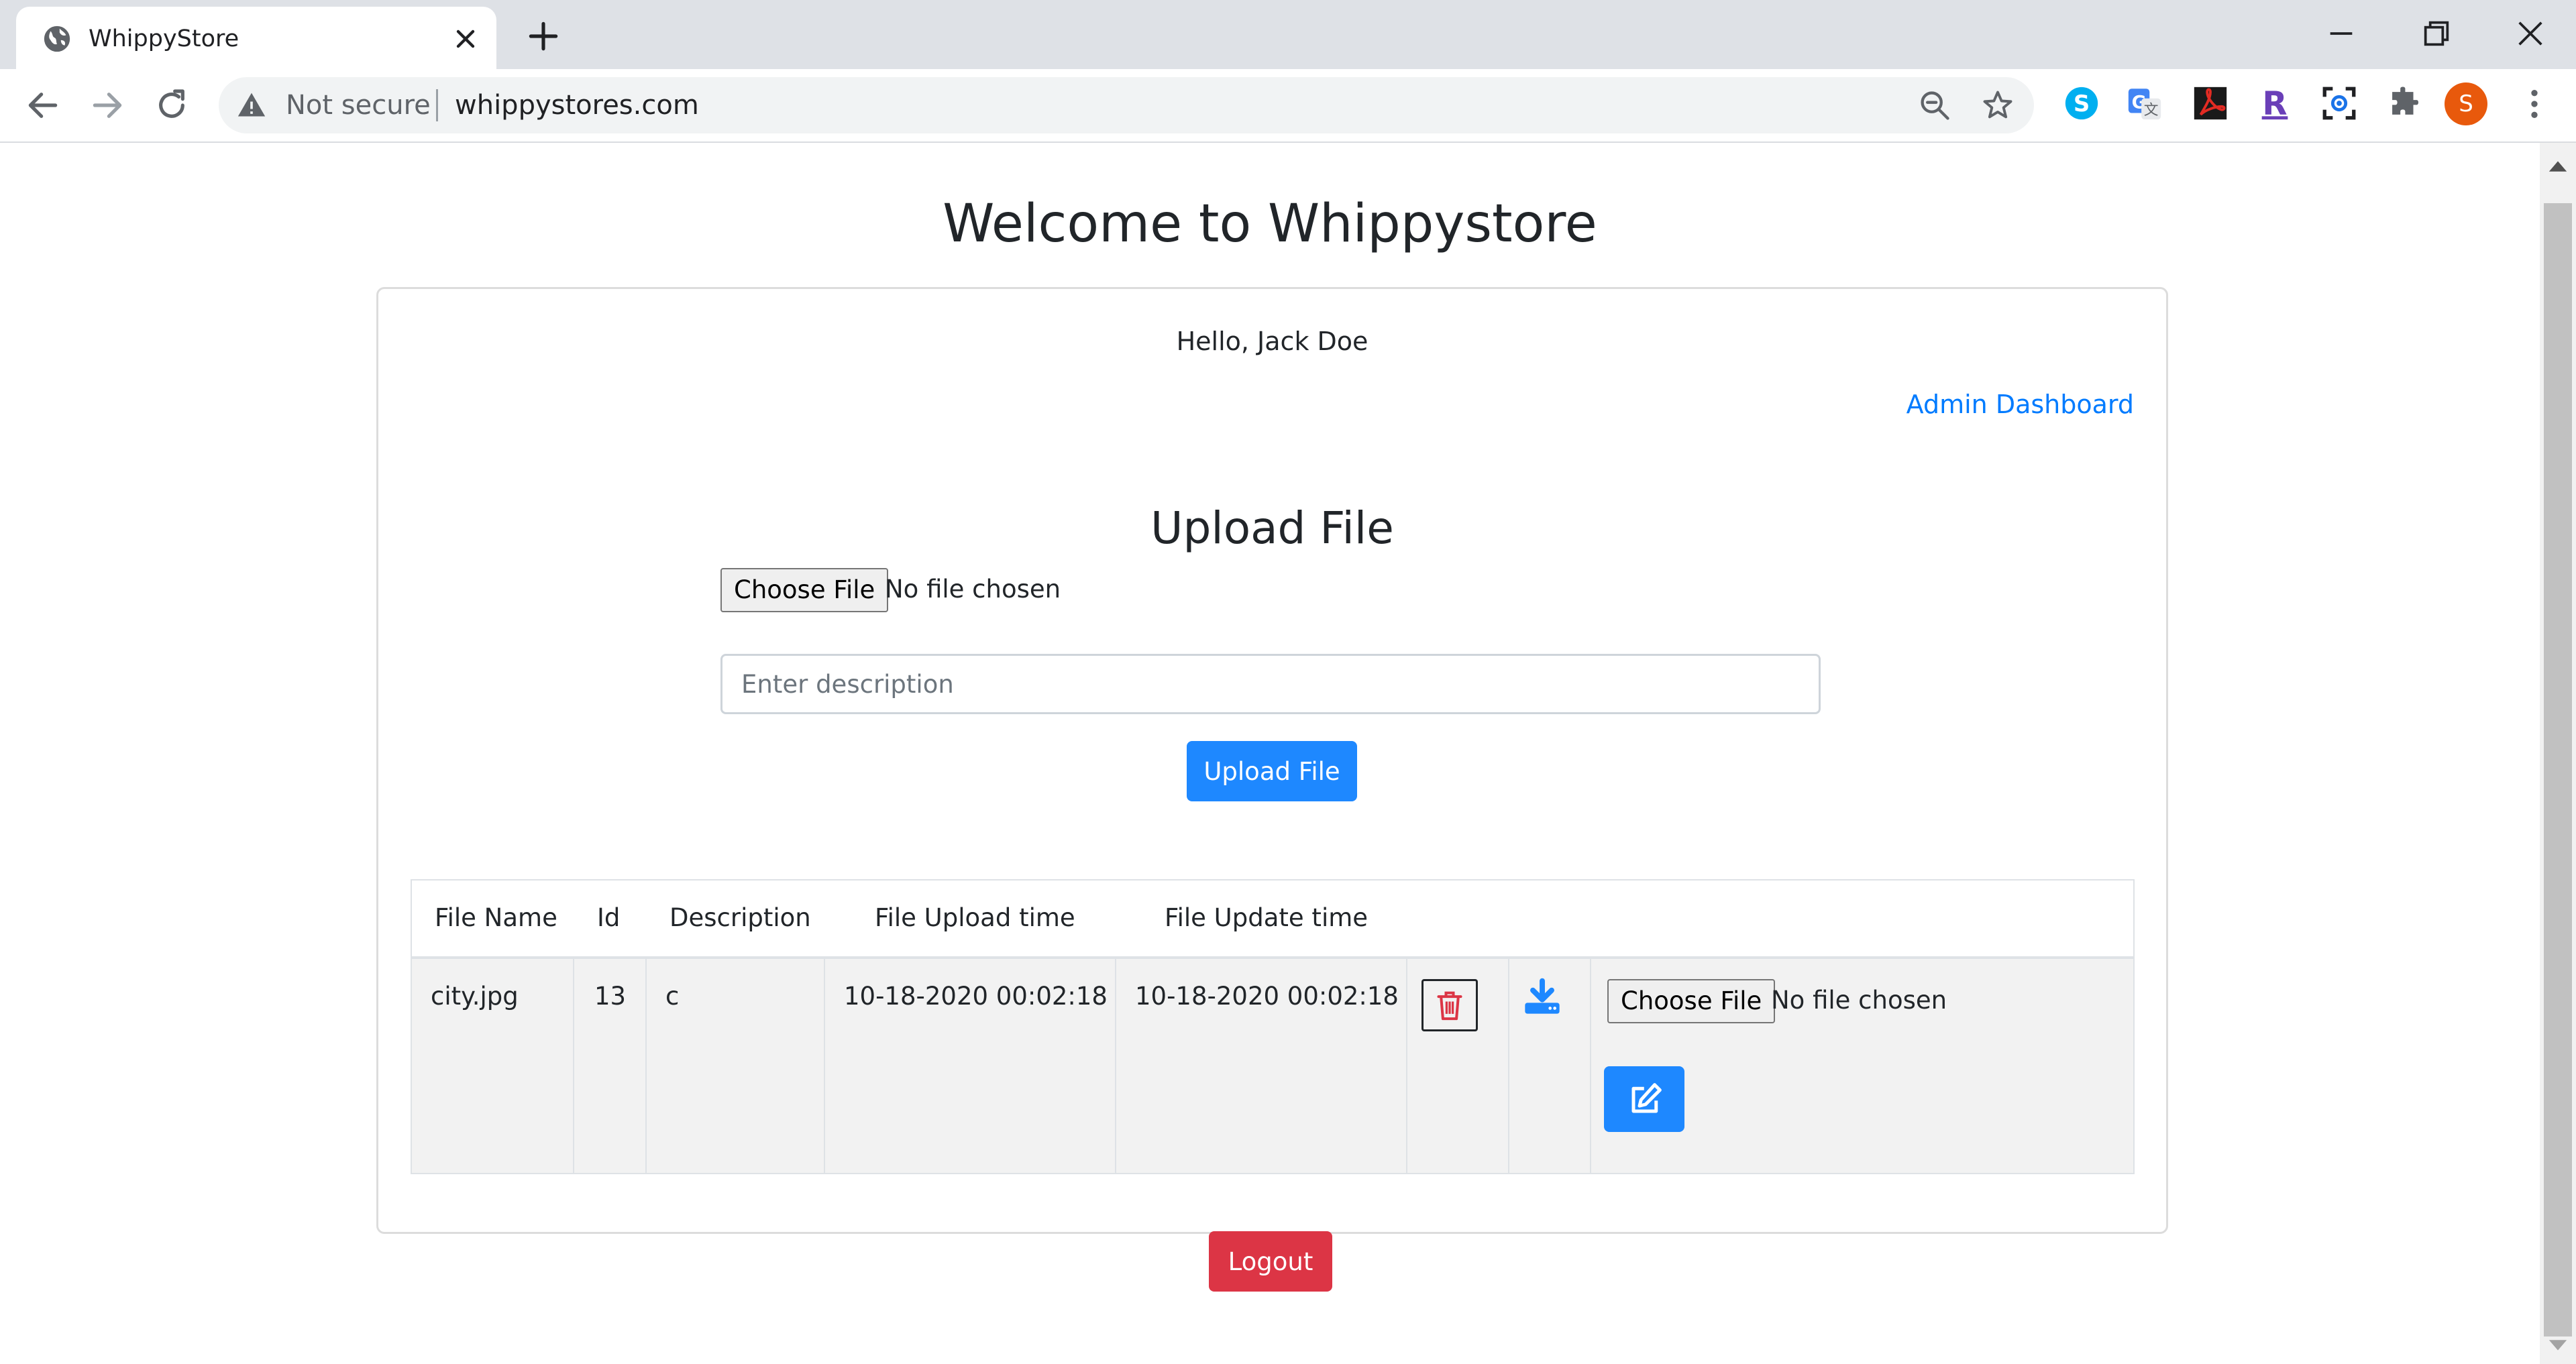 This screenshot has width=2576, height=1364. Describe the element at coordinates (1266, 917) in the screenshot. I see `column-header-update-time: File Update time` at that location.